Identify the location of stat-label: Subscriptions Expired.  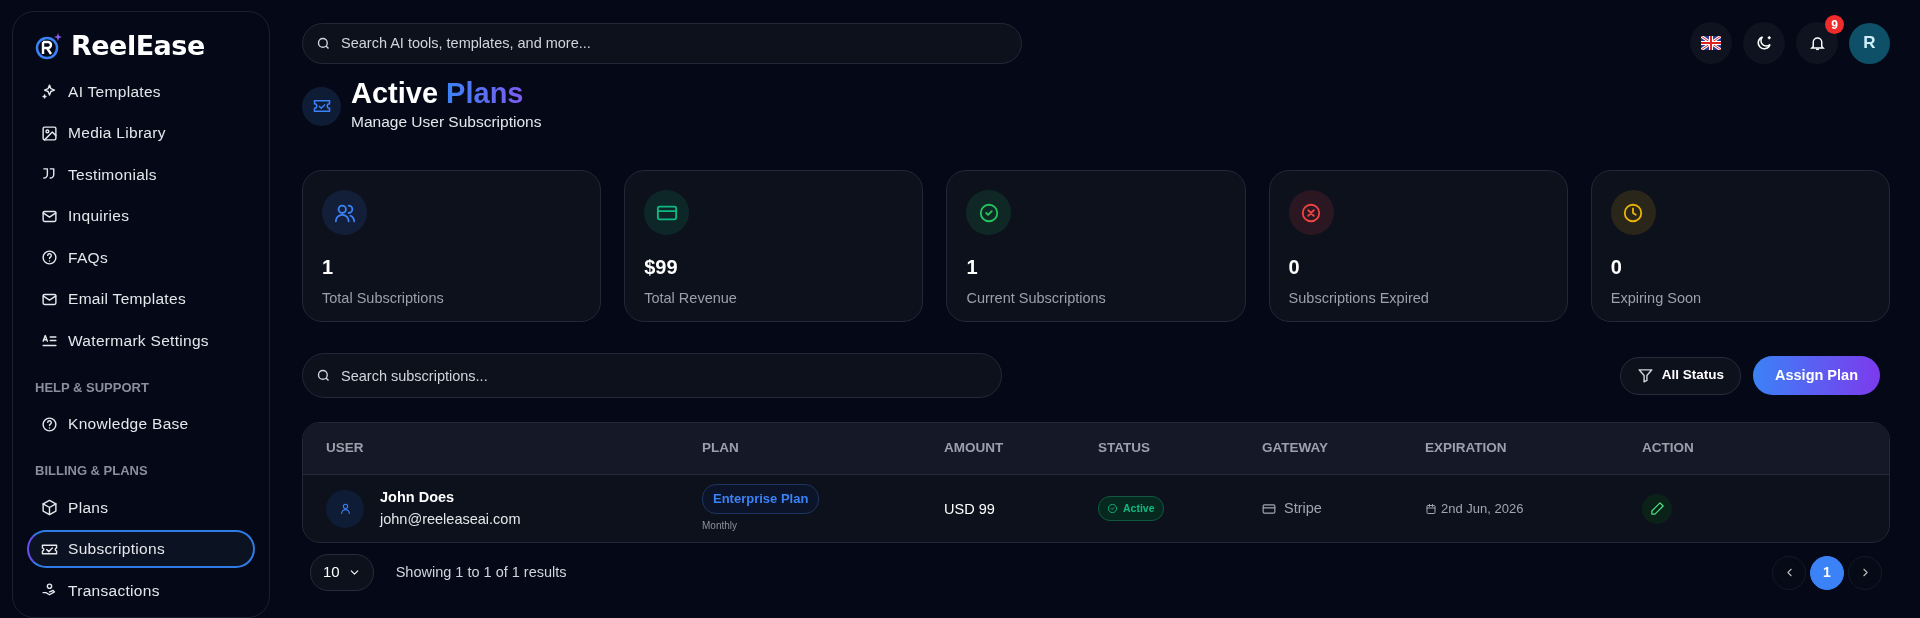
(1359, 298).